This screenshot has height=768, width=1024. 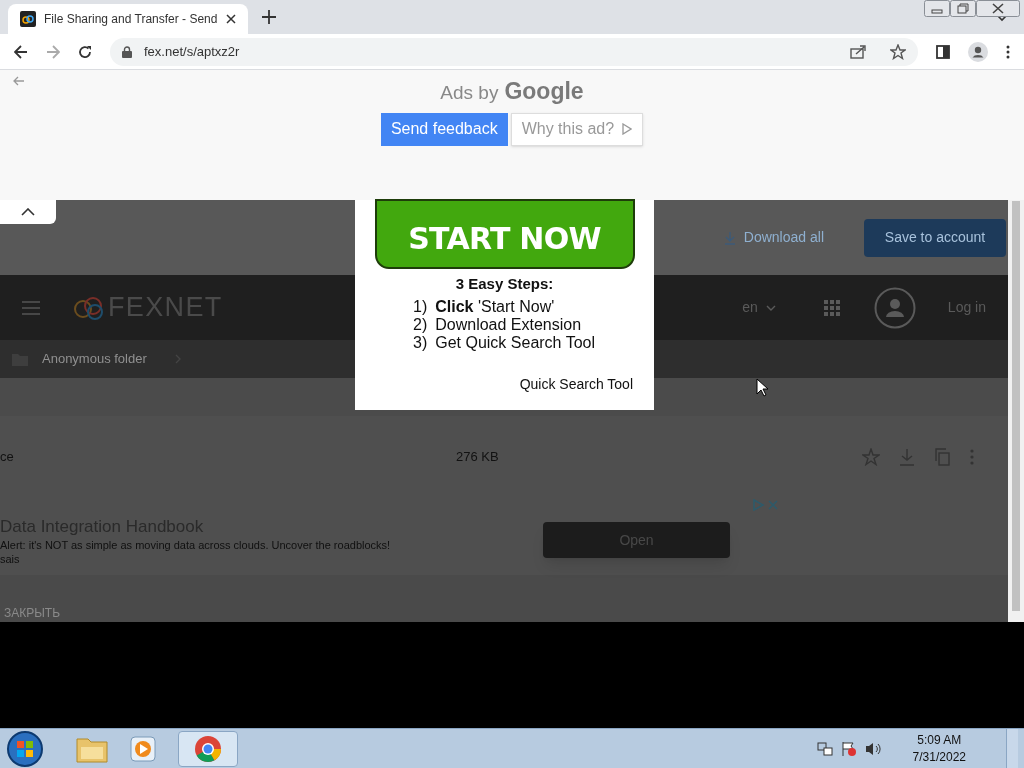 I want to click on chrome-taskbar-button, so click(x=208, y=748).